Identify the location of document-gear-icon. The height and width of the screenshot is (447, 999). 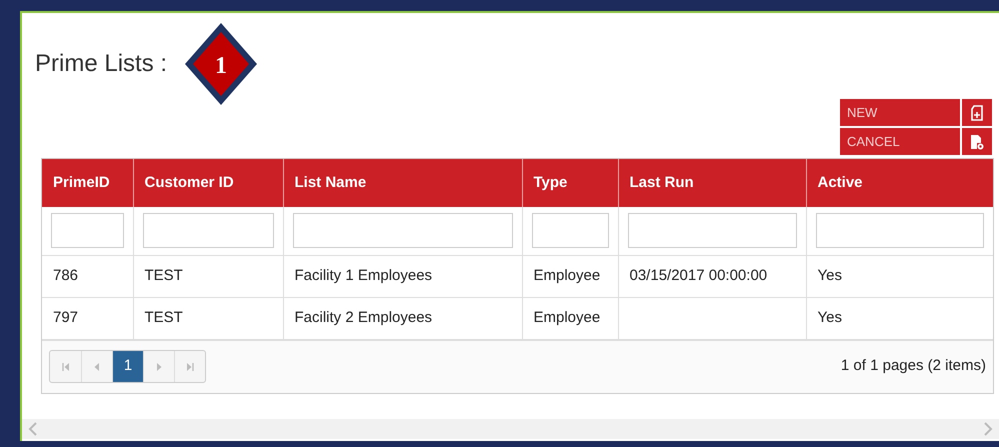
(977, 142).